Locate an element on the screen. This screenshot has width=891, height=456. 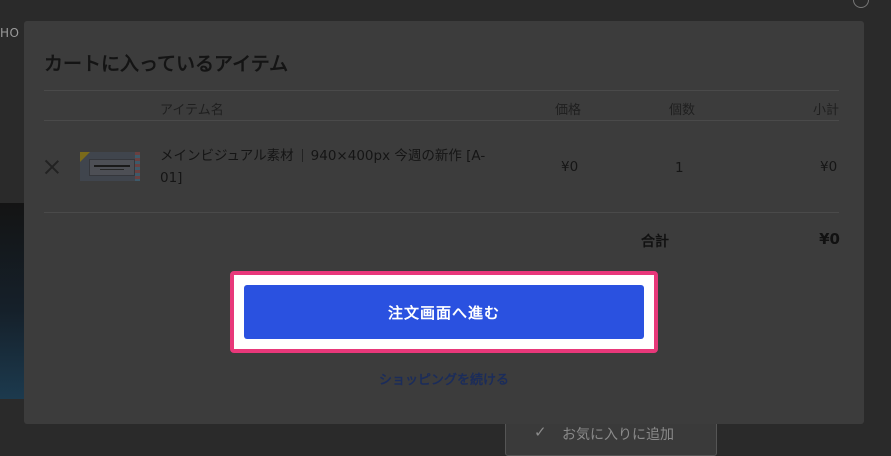
item-quantity: 1 is located at coordinates (679, 168).